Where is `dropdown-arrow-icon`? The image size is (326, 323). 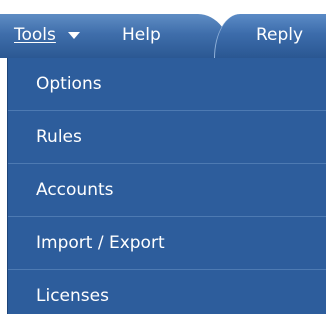 dropdown-arrow-icon is located at coordinates (73, 35).